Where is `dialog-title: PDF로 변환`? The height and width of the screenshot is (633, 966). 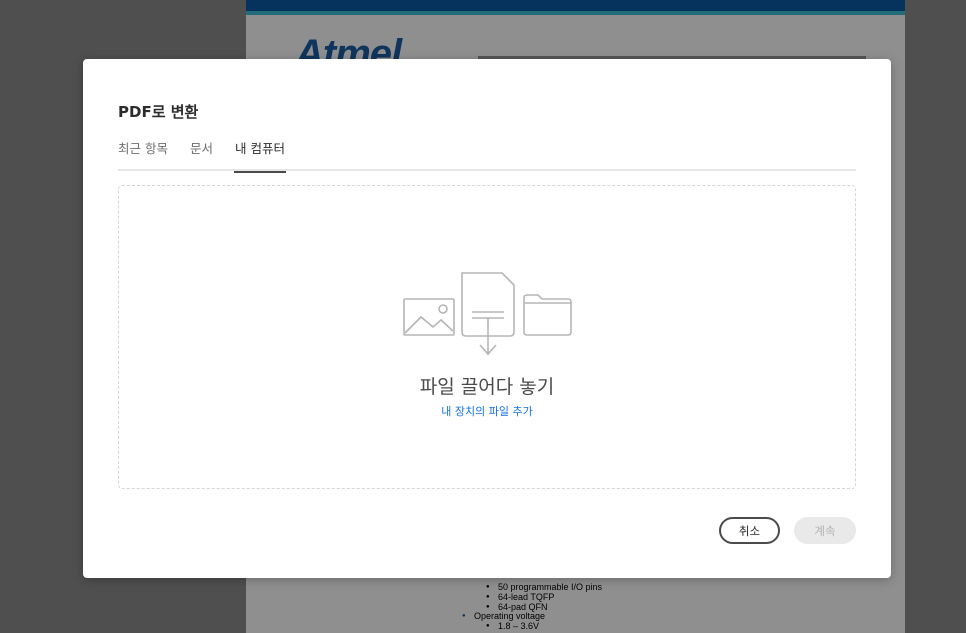
dialog-title: PDF로 변환 is located at coordinates (158, 112).